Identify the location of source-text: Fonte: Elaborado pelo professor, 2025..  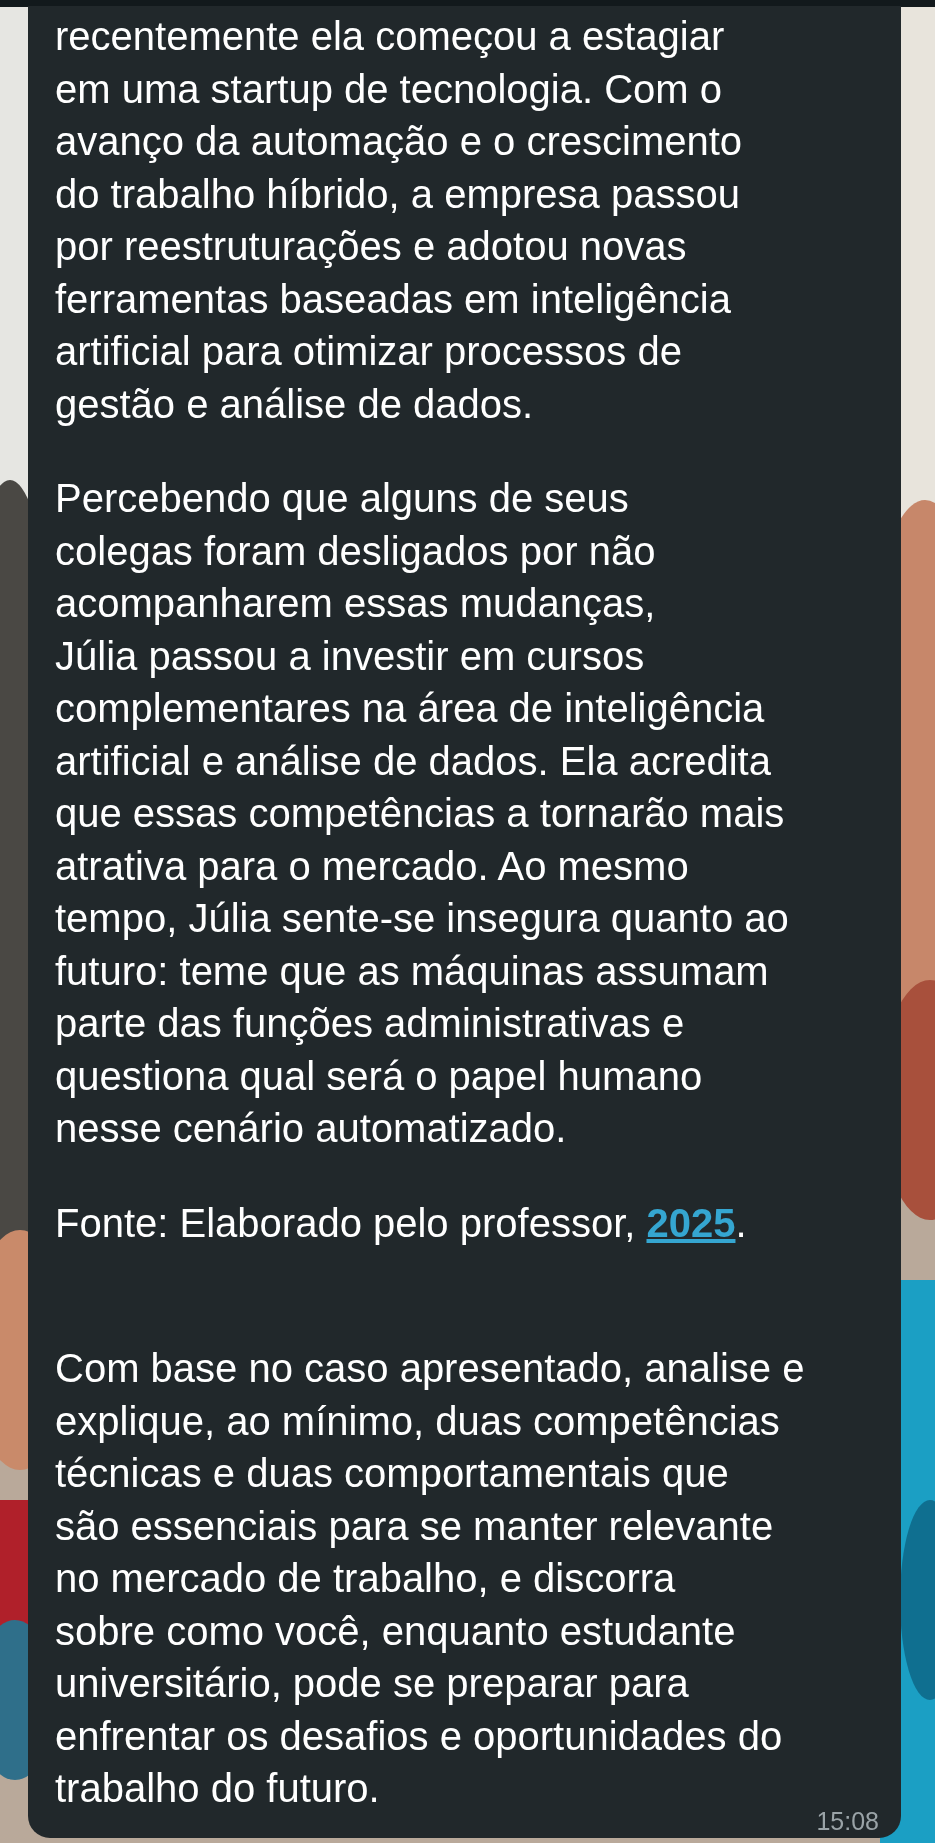
(401, 1223).